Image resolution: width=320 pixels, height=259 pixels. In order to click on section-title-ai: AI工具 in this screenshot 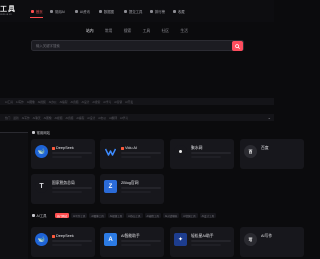, I will do `click(39, 215)`.